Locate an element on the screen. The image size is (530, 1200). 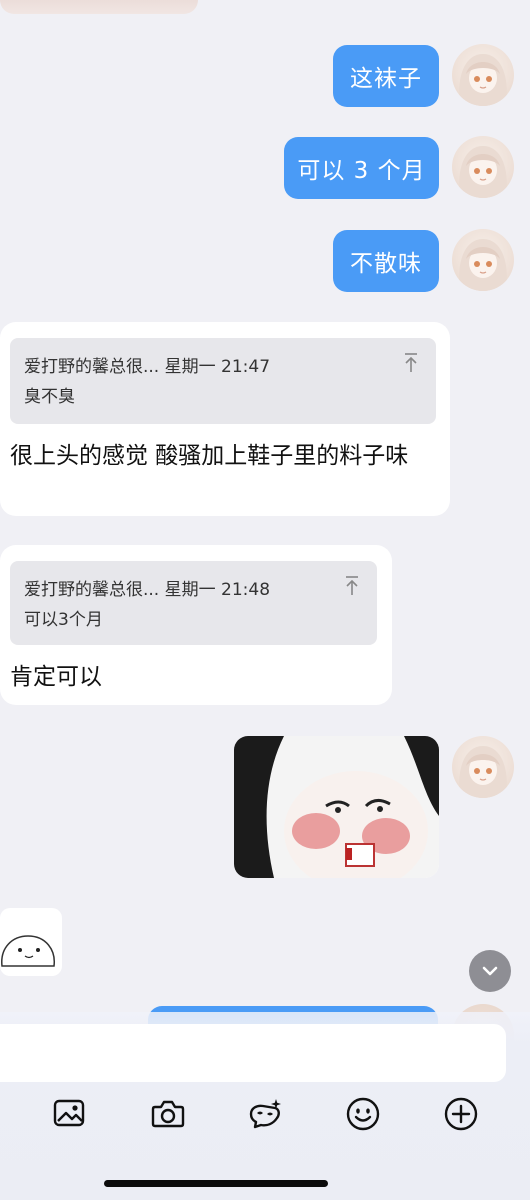
outgoing-message-bubble: 这袜子 is located at coordinates (386, 76).